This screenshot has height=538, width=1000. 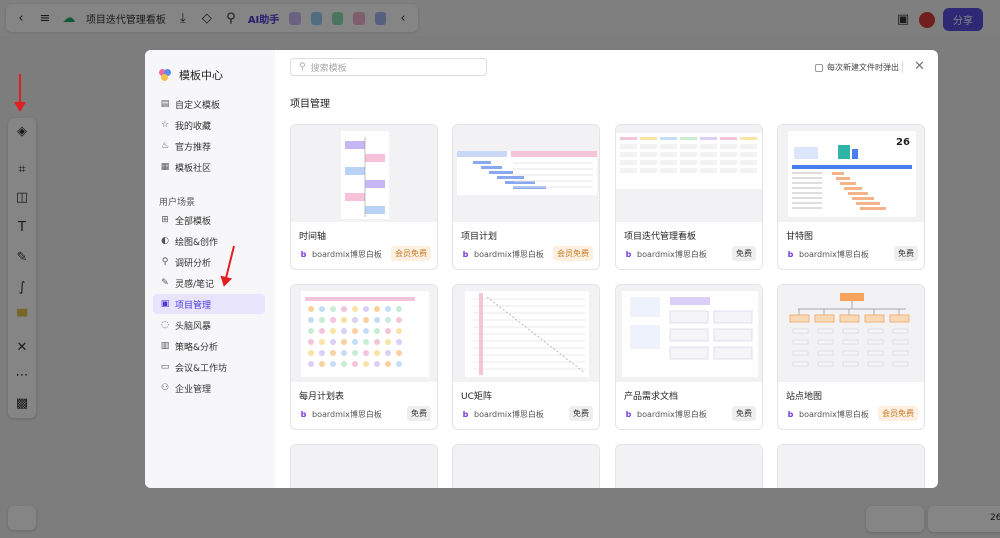 I want to click on sidebar-item: ⚇ 企业管理, so click(x=209, y=388).